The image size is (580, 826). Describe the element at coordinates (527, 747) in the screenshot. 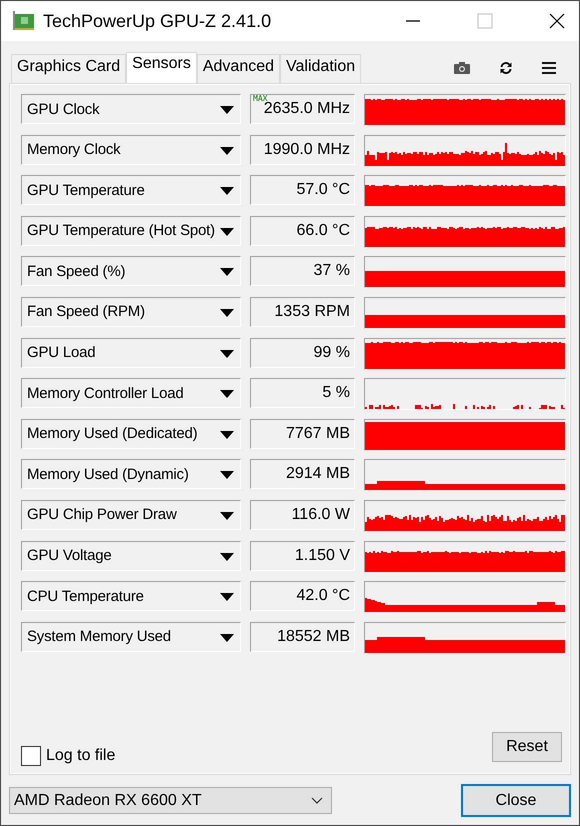

I see `reset-button: Reset` at that location.